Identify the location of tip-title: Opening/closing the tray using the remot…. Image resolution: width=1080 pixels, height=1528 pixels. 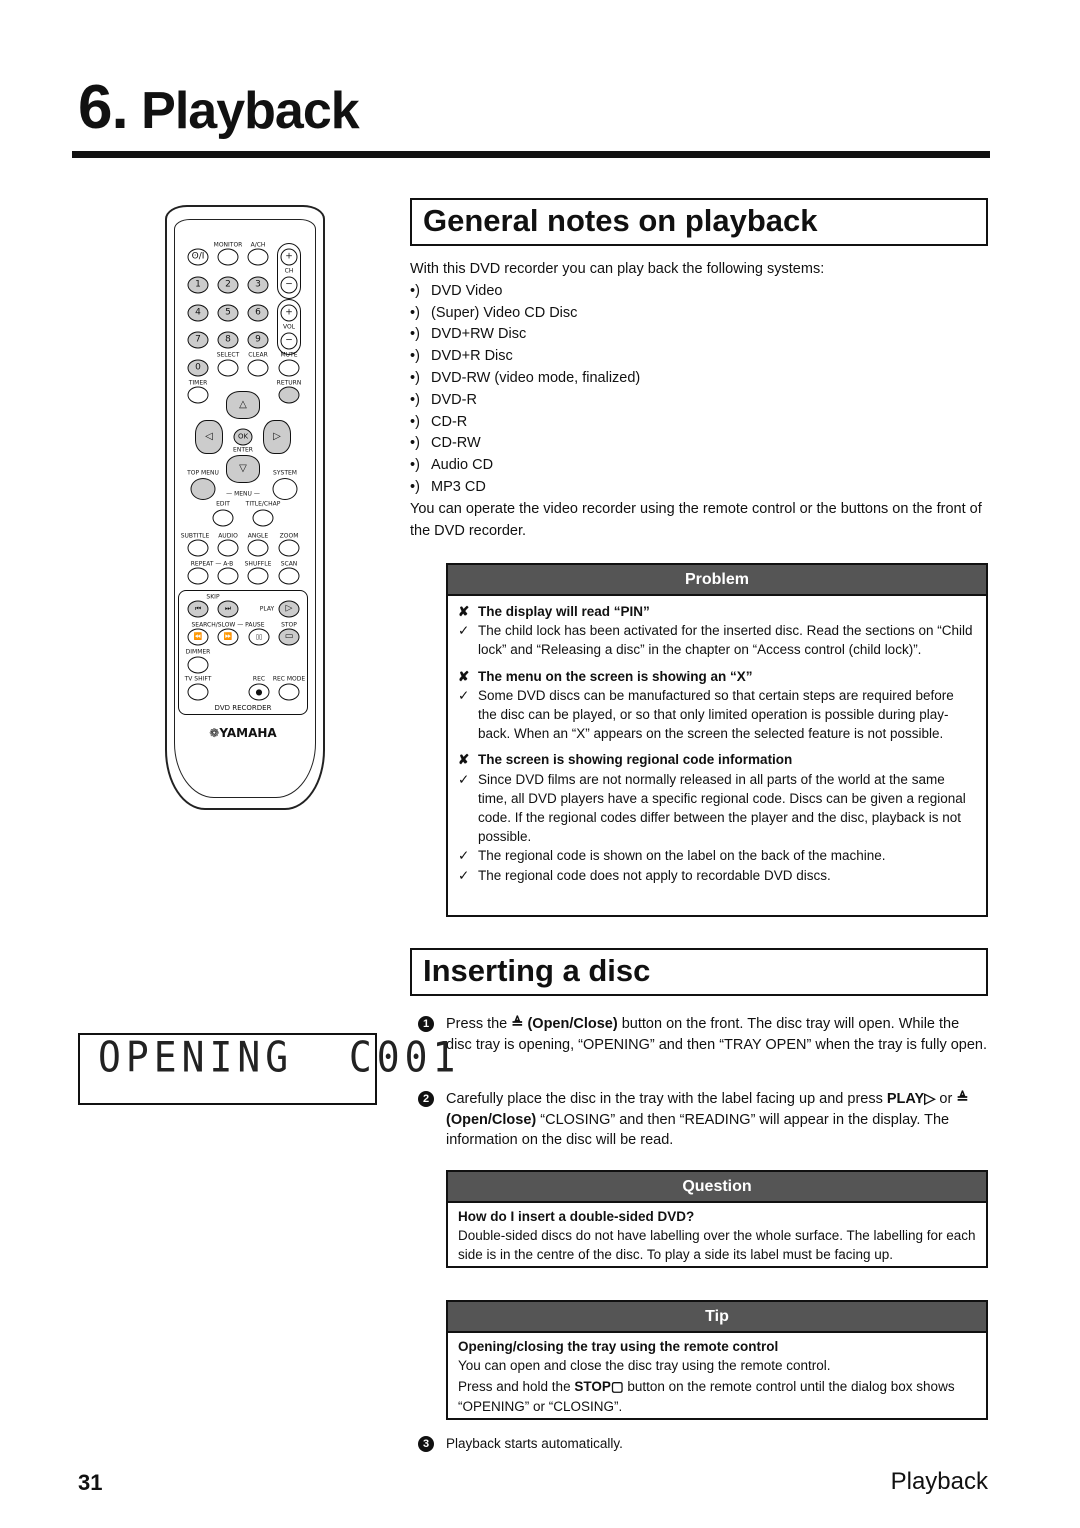
(618, 1346).